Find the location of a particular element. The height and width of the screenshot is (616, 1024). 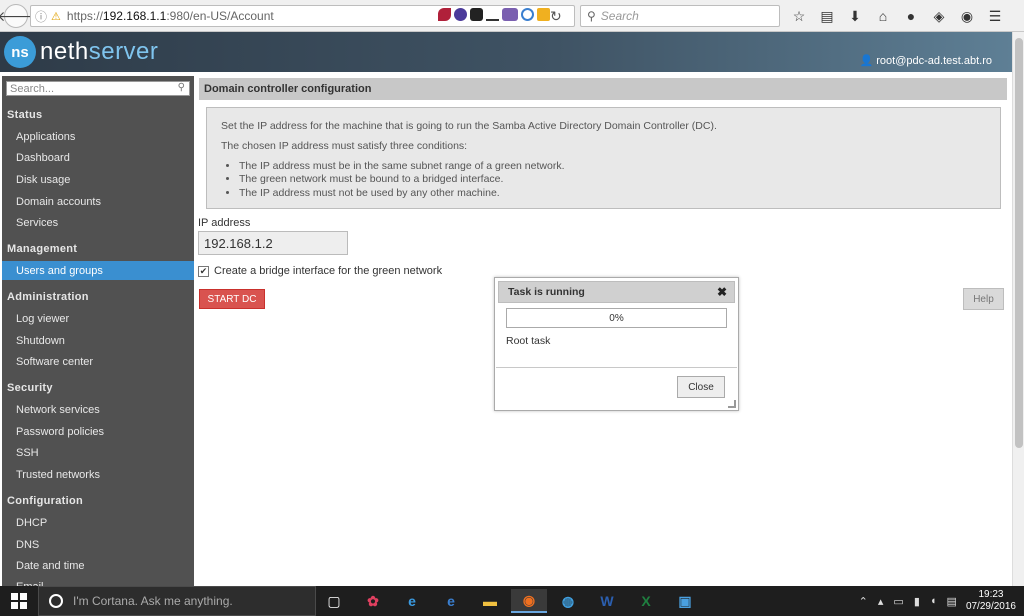

sidebar-item-log-viewer: Log viewer is located at coordinates (98, 318).